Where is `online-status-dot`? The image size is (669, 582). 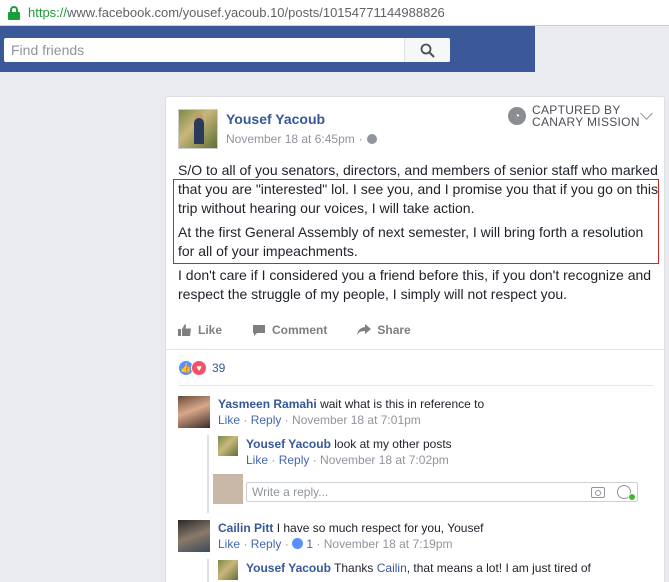 online-status-dot is located at coordinates (632, 497).